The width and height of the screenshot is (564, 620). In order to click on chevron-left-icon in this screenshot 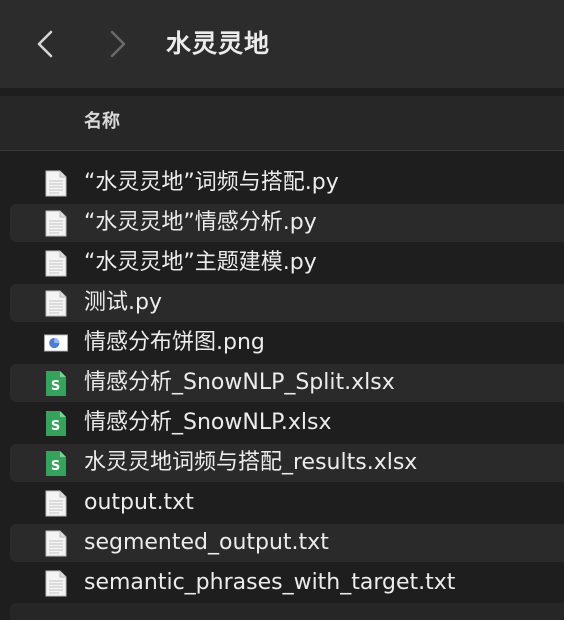, I will do `click(45, 44)`.